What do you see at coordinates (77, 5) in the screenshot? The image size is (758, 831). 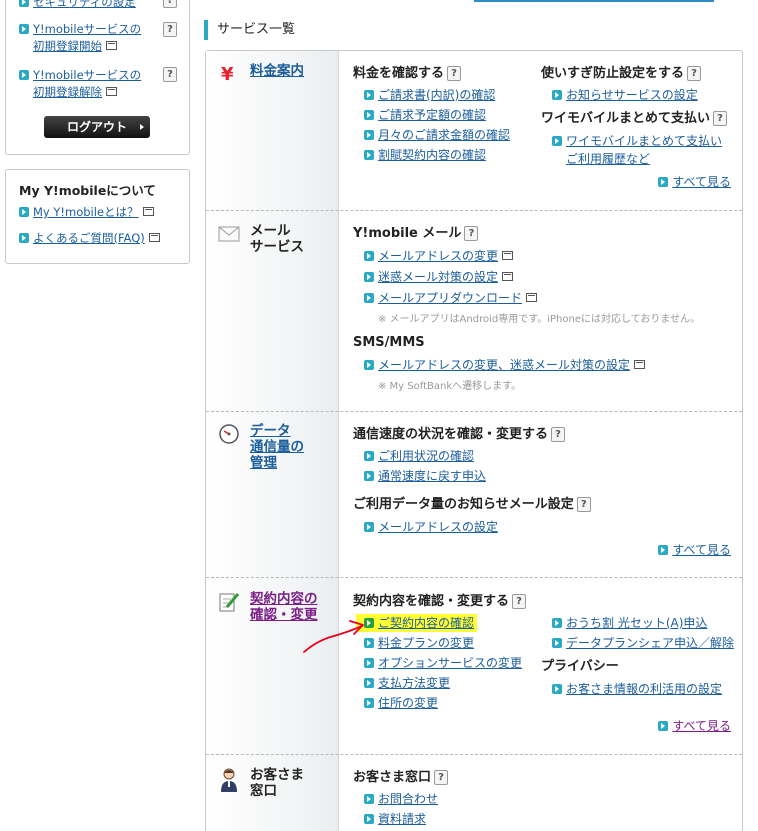 I see `sidebar-item-security: セキュリティの設定` at bounding box center [77, 5].